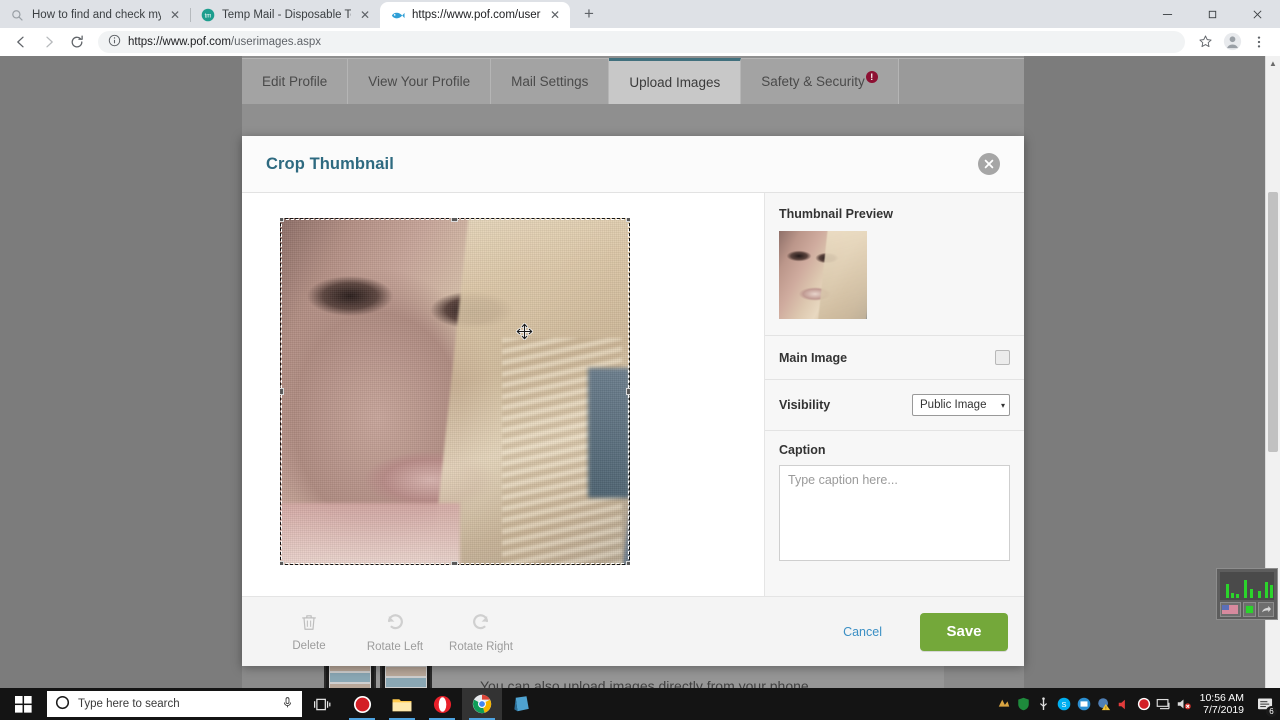 The height and width of the screenshot is (720, 1280). What do you see at coordinates (287, 704) in the screenshot?
I see `microphone-icon` at bounding box center [287, 704].